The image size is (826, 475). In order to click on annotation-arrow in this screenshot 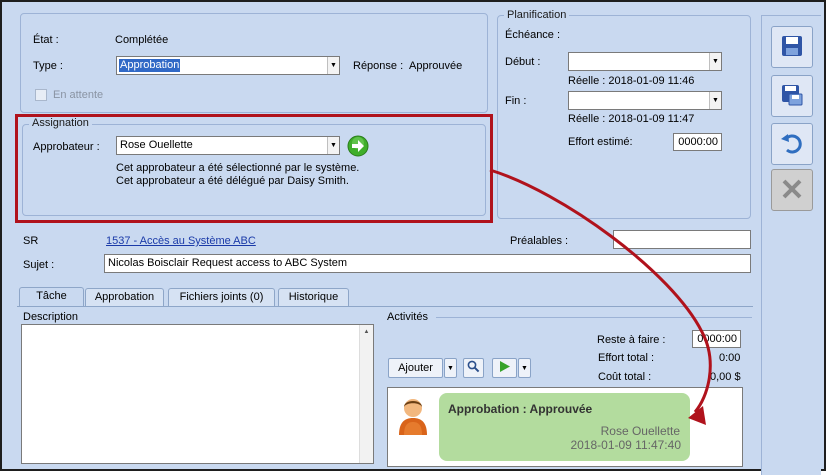, I will do `click(600, 296)`.